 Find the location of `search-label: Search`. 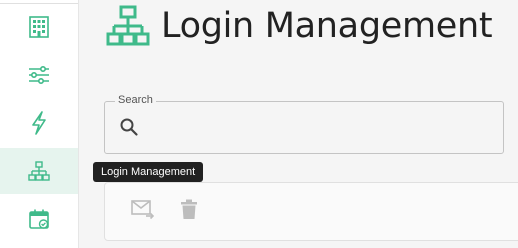

search-label: Search is located at coordinates (135, 100).